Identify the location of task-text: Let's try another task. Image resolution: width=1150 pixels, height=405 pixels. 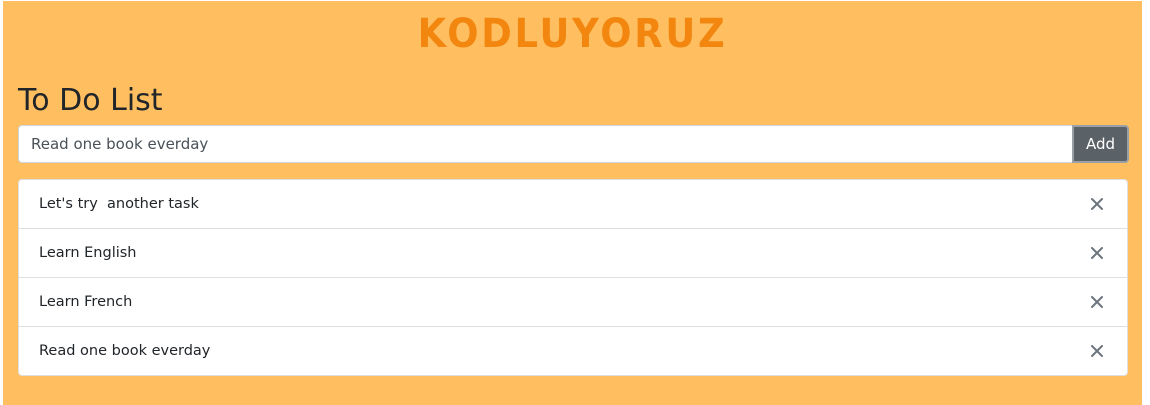
(119, 204).